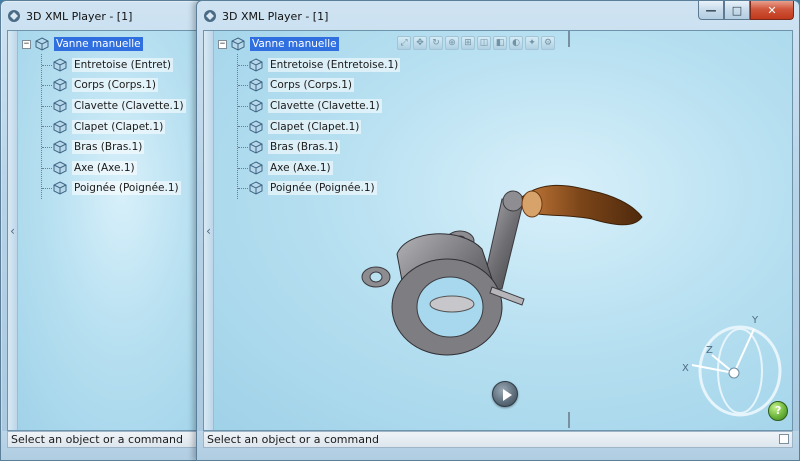  Describe the element at coordinates (468, 43) in the screenshot. I see `zoom-area-icon: ⊞` at that location.